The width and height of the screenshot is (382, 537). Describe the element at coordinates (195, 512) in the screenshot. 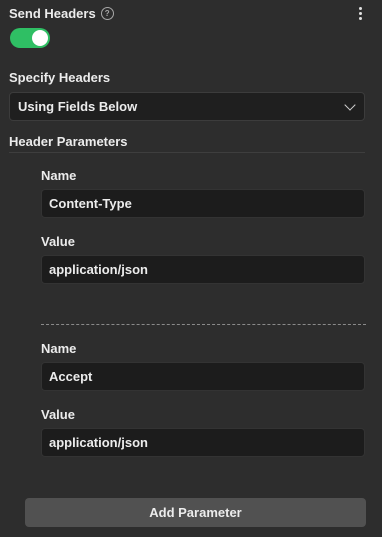

I see `add-parameter-button: Add Parameter` at that location.